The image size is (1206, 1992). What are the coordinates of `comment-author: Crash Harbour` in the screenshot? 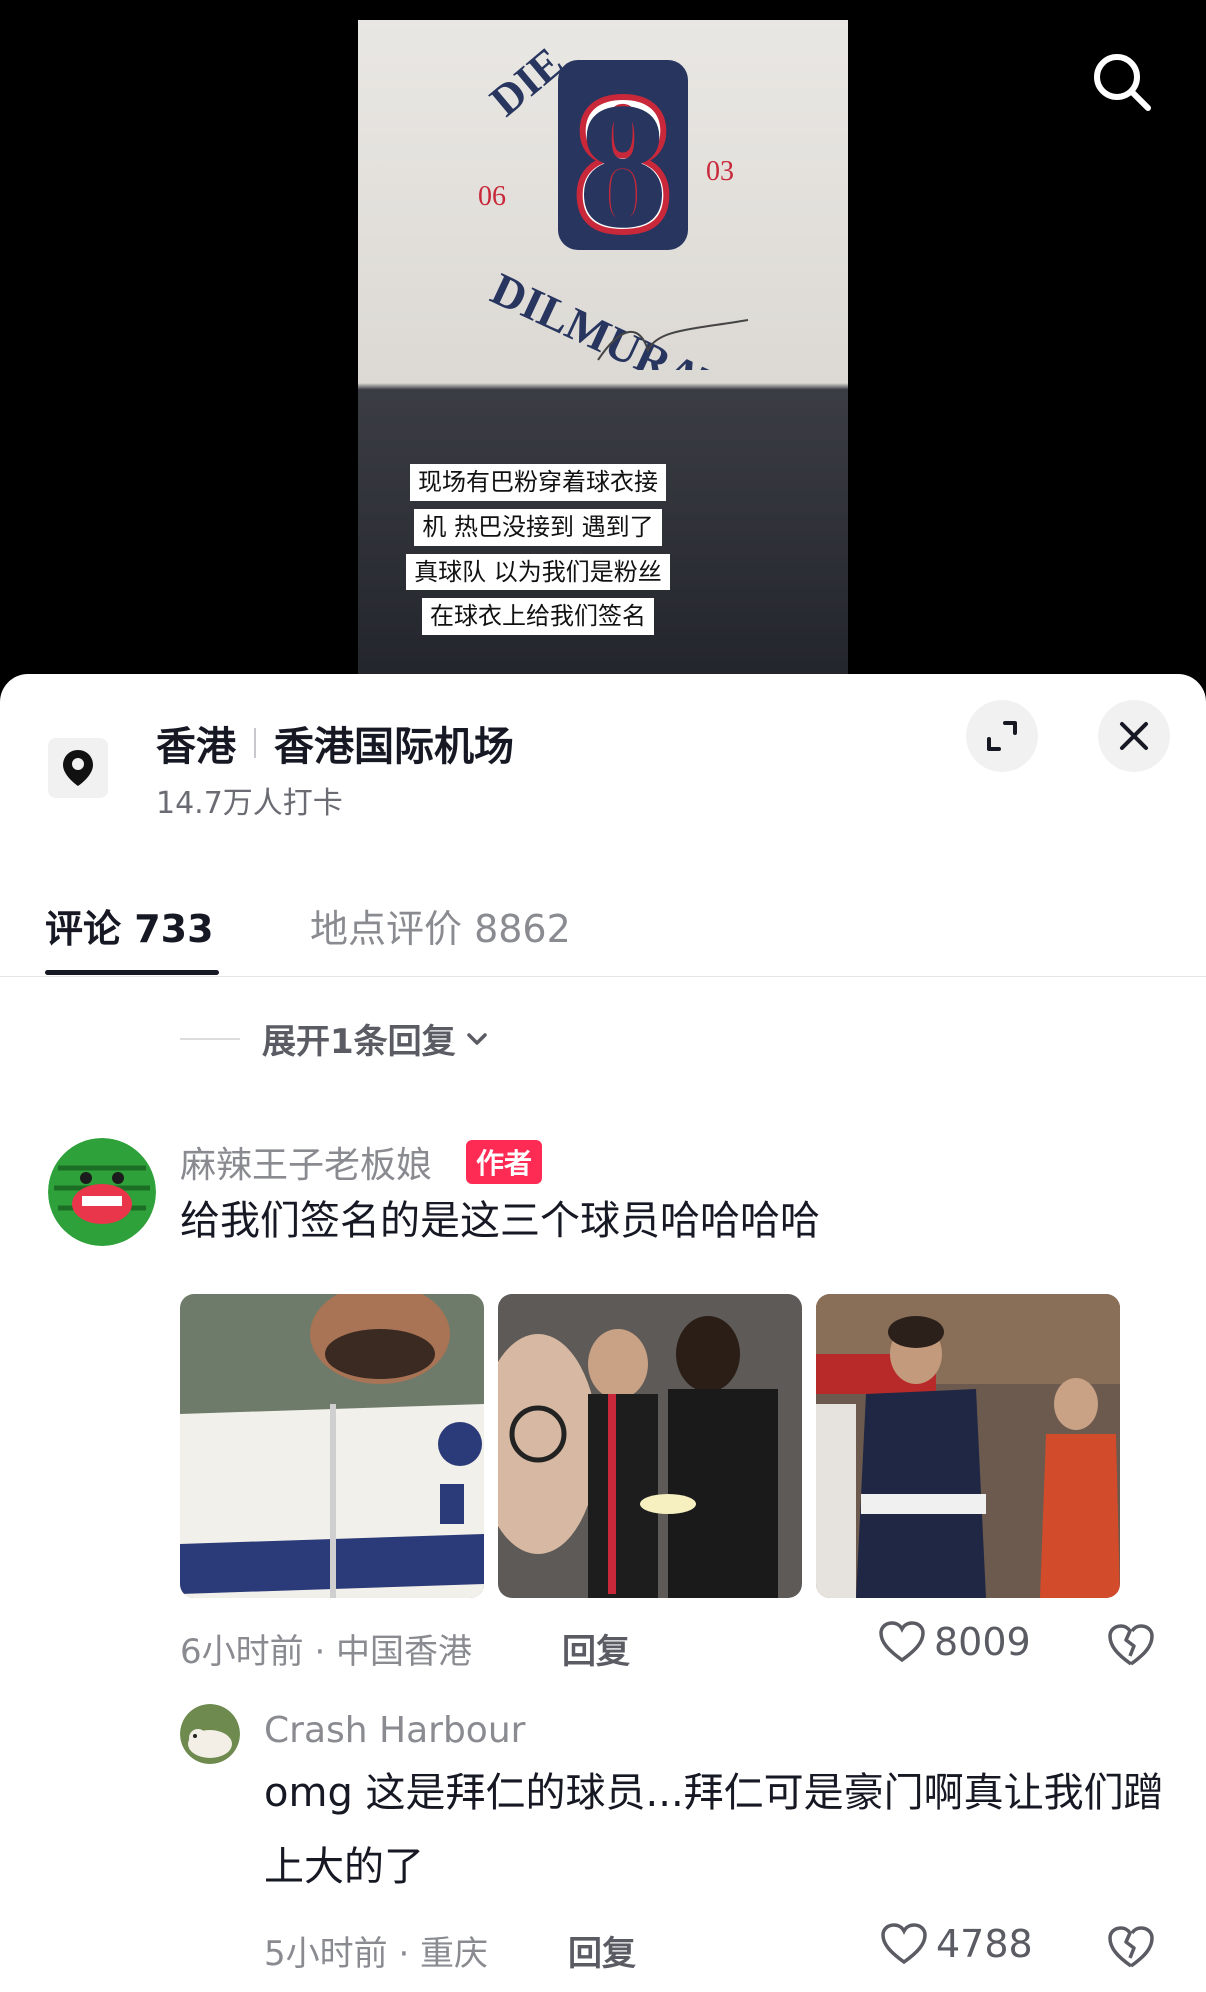 It's located at (394, 1730).